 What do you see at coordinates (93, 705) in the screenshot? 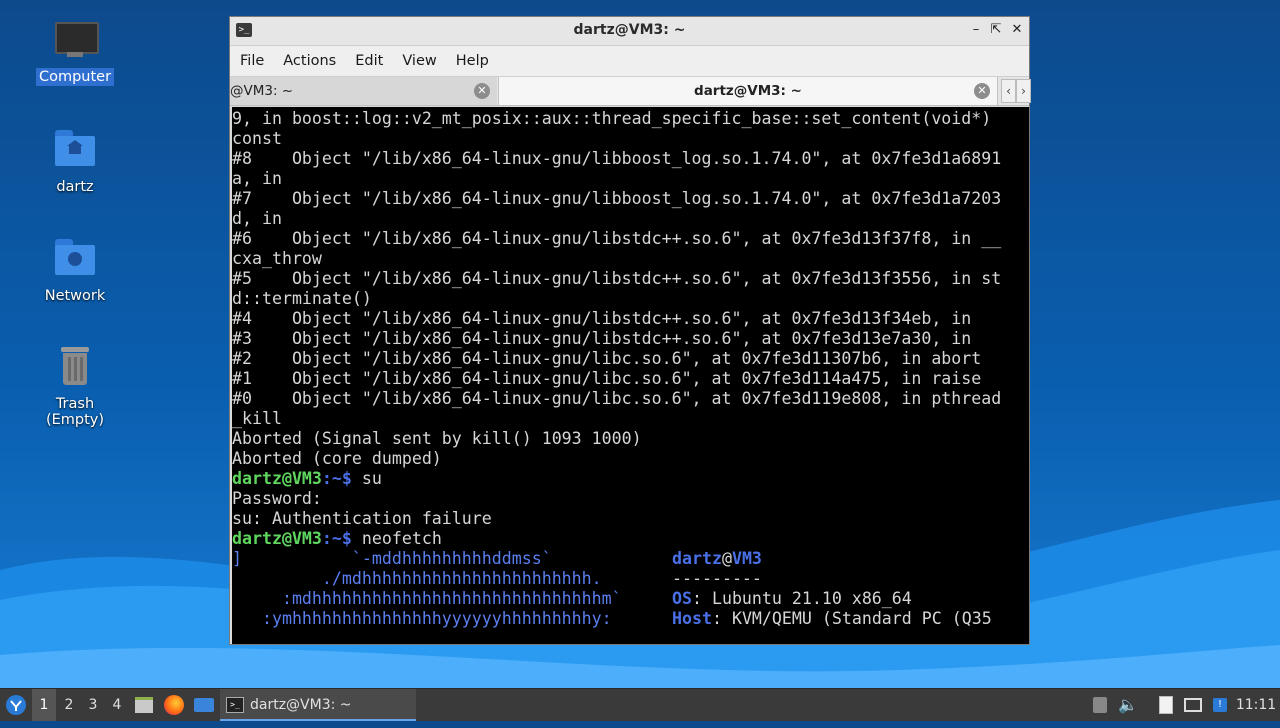
I see `workspace-3: 3` at bounding box center [93, 705].